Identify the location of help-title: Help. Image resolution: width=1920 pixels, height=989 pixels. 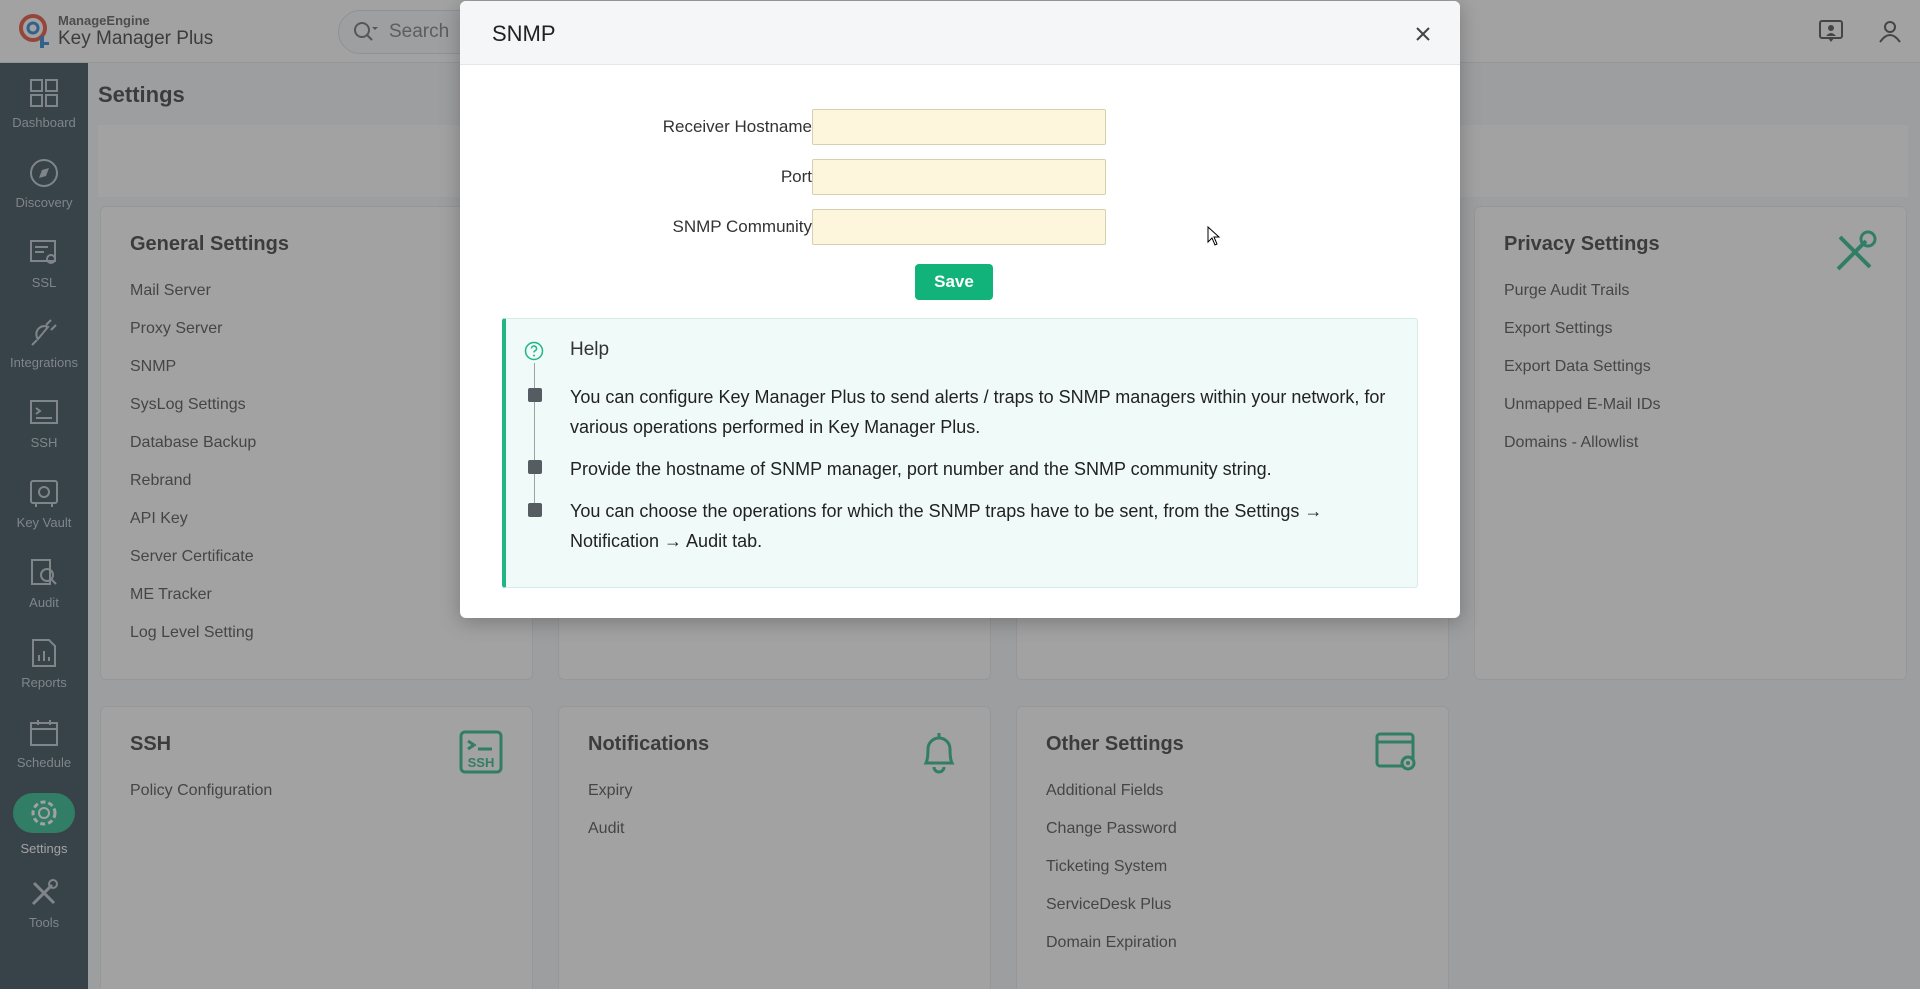
(590, 349).